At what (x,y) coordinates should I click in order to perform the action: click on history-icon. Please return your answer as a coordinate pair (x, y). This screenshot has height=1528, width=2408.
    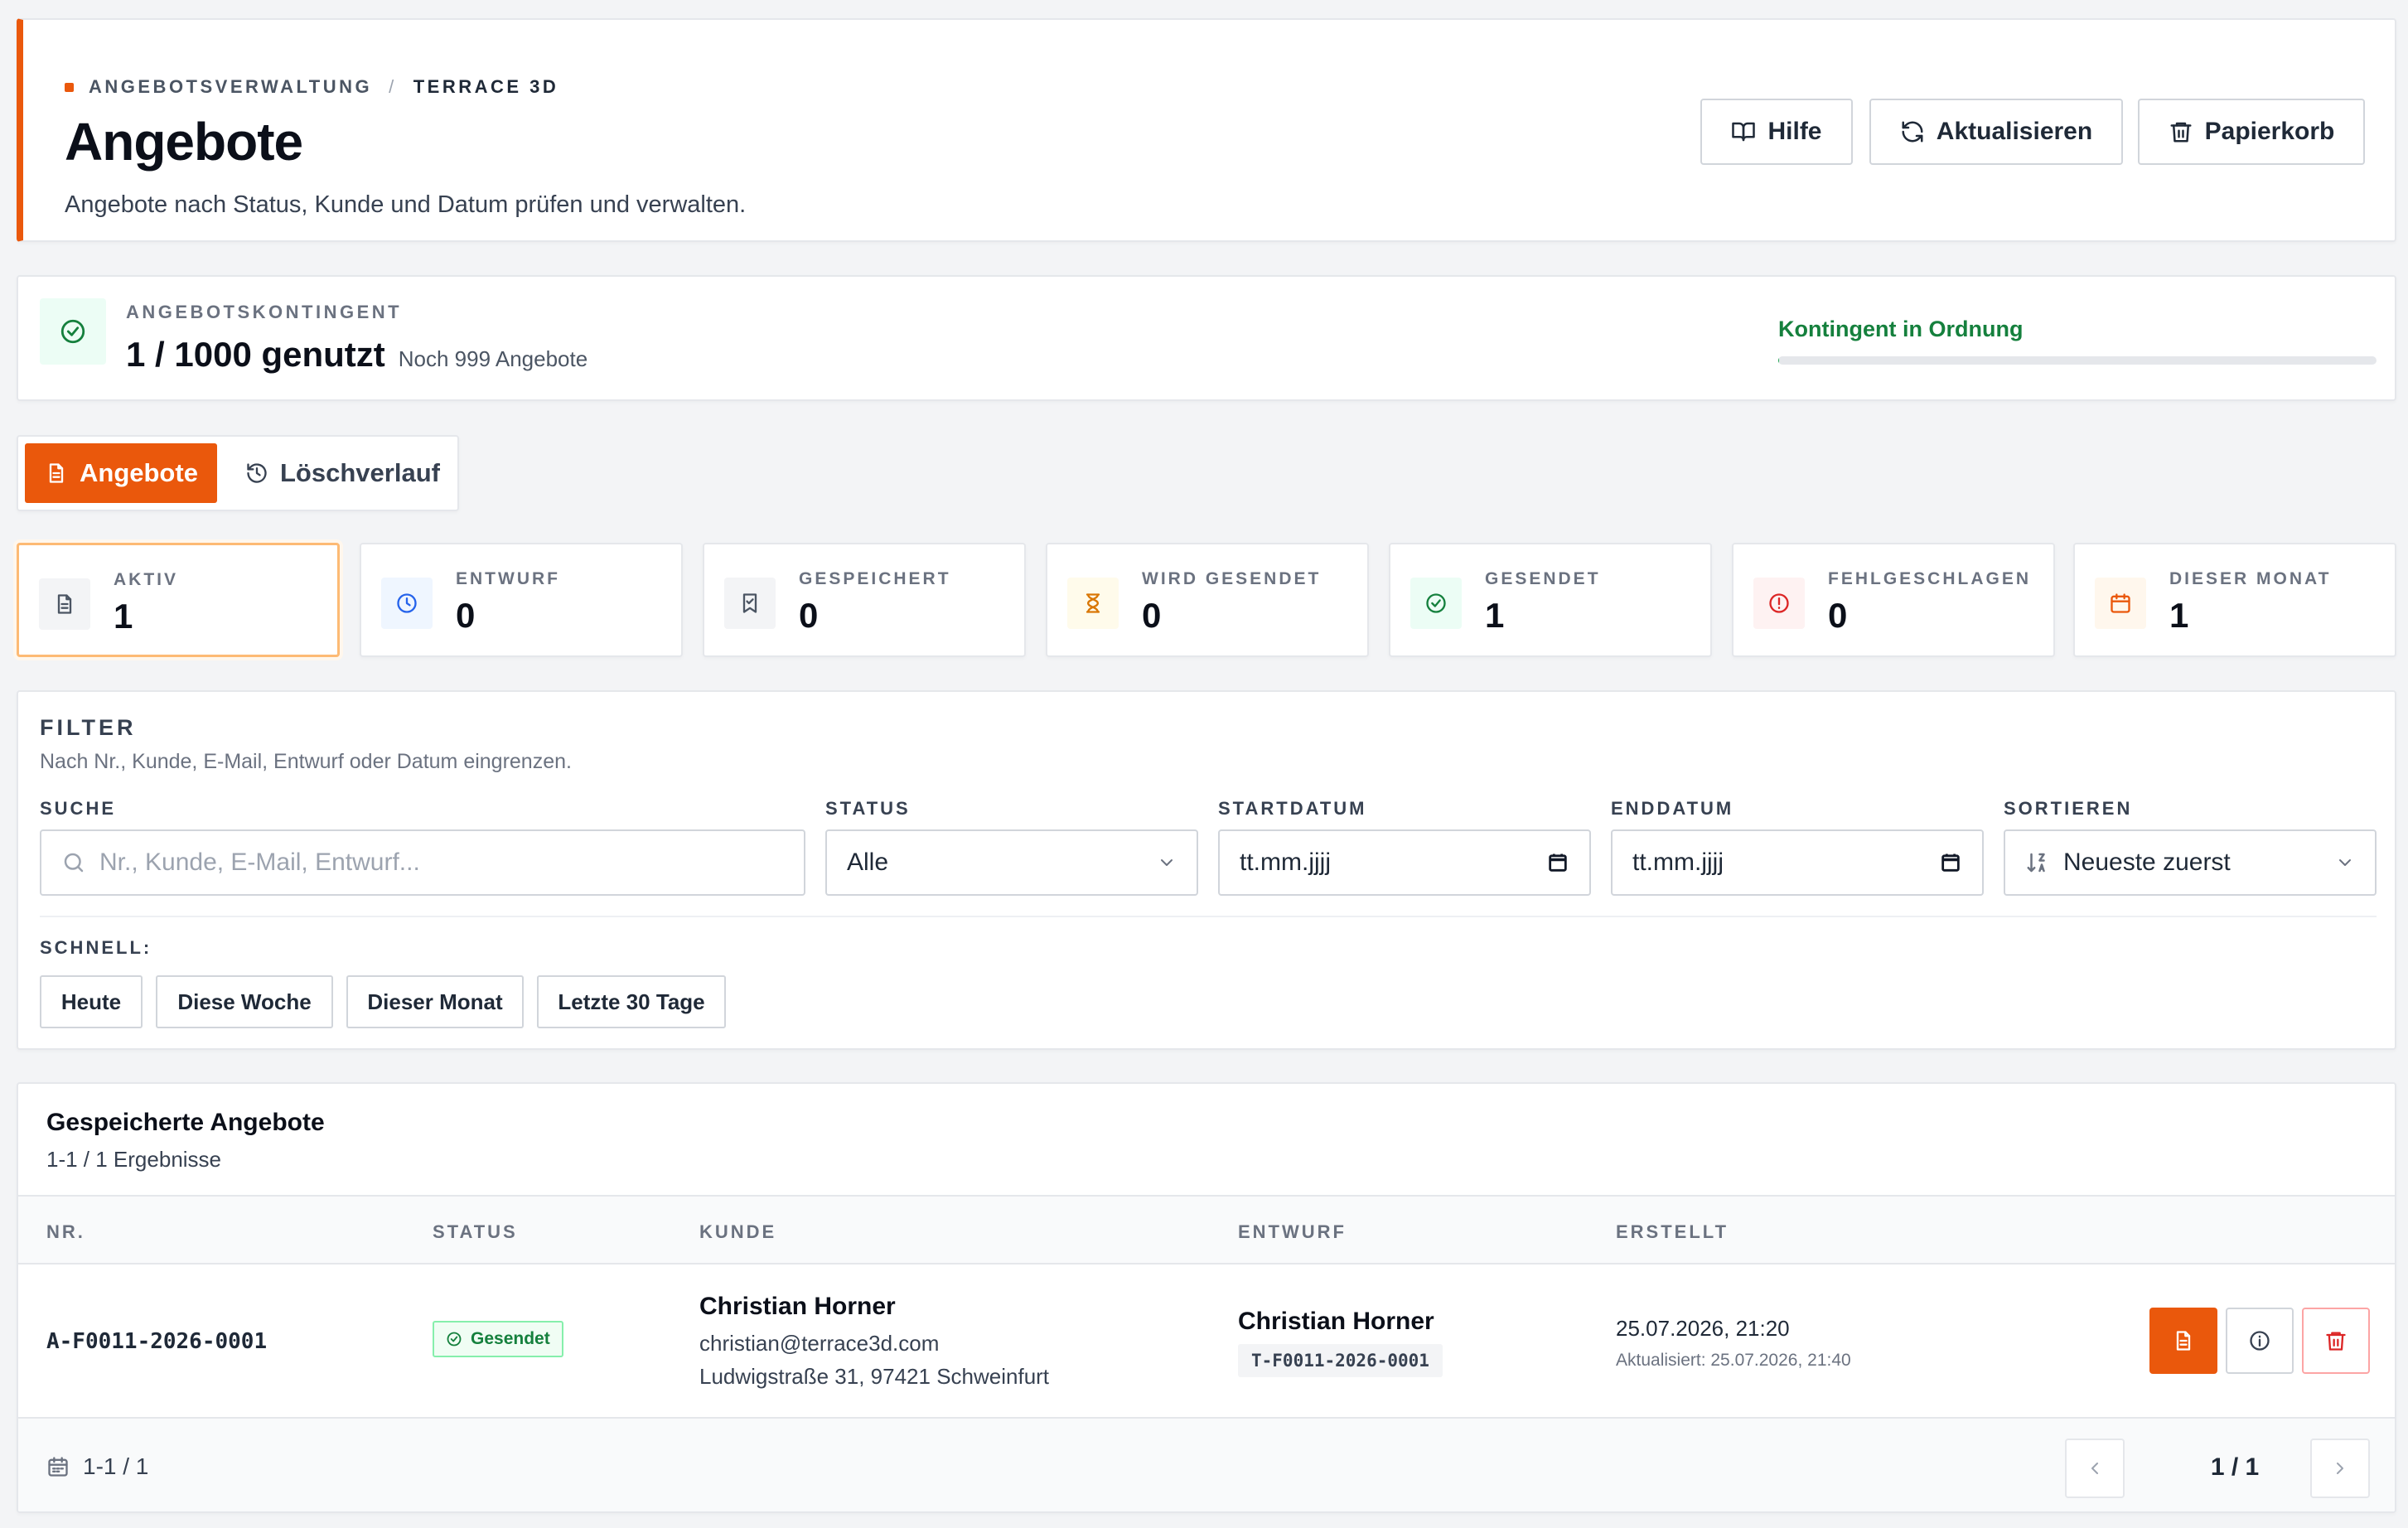
    Looking at the image, I should click on (256, 474).